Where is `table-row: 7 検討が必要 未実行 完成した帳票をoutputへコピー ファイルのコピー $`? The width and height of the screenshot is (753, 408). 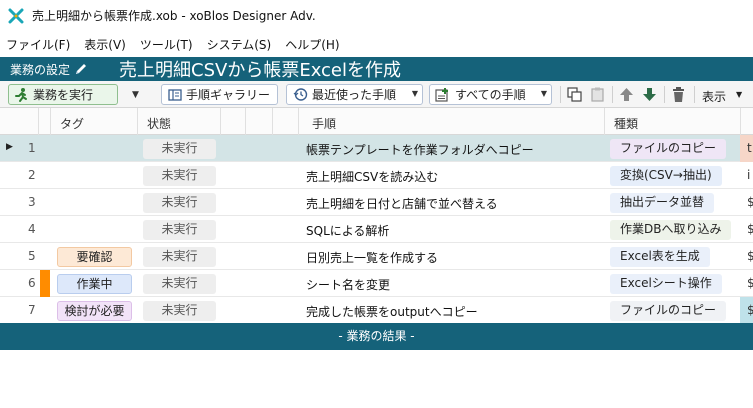
table-row: 7 検討が必要 未実行 完成した帳票をoutputへコピー ファイルのコピー $ is located at coordinates (376, 310).